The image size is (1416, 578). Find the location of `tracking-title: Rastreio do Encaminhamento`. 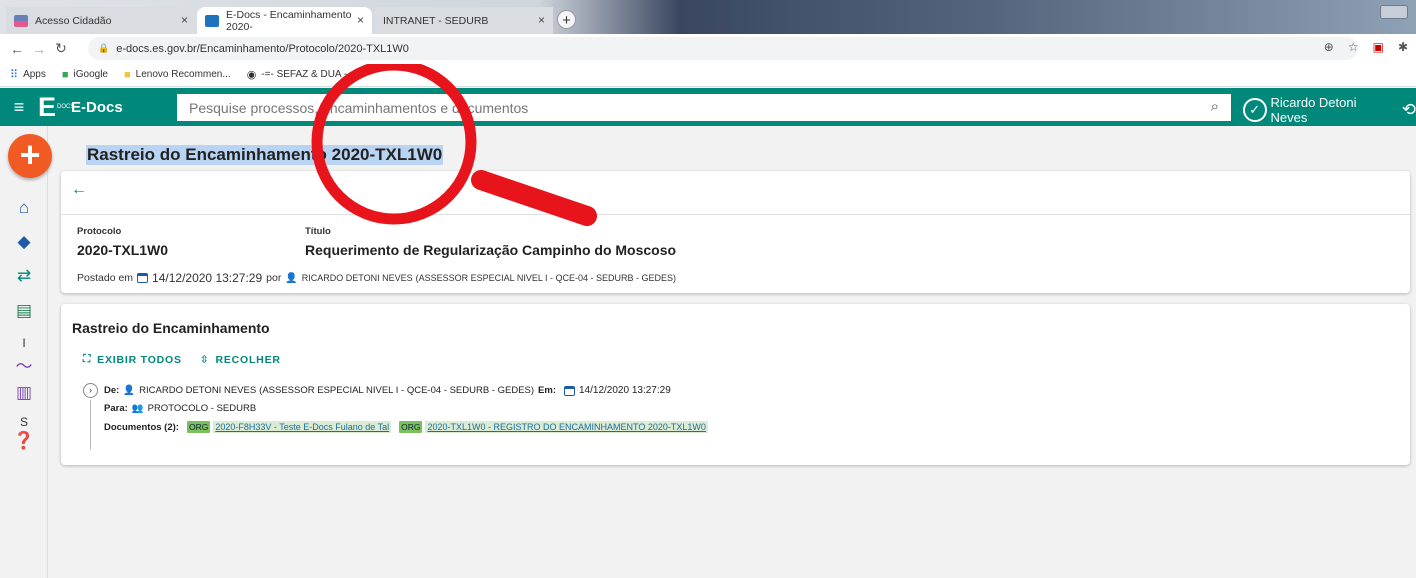

tracking-title: Rastreio do Encaminhamento is located at coordinates (171, 328).